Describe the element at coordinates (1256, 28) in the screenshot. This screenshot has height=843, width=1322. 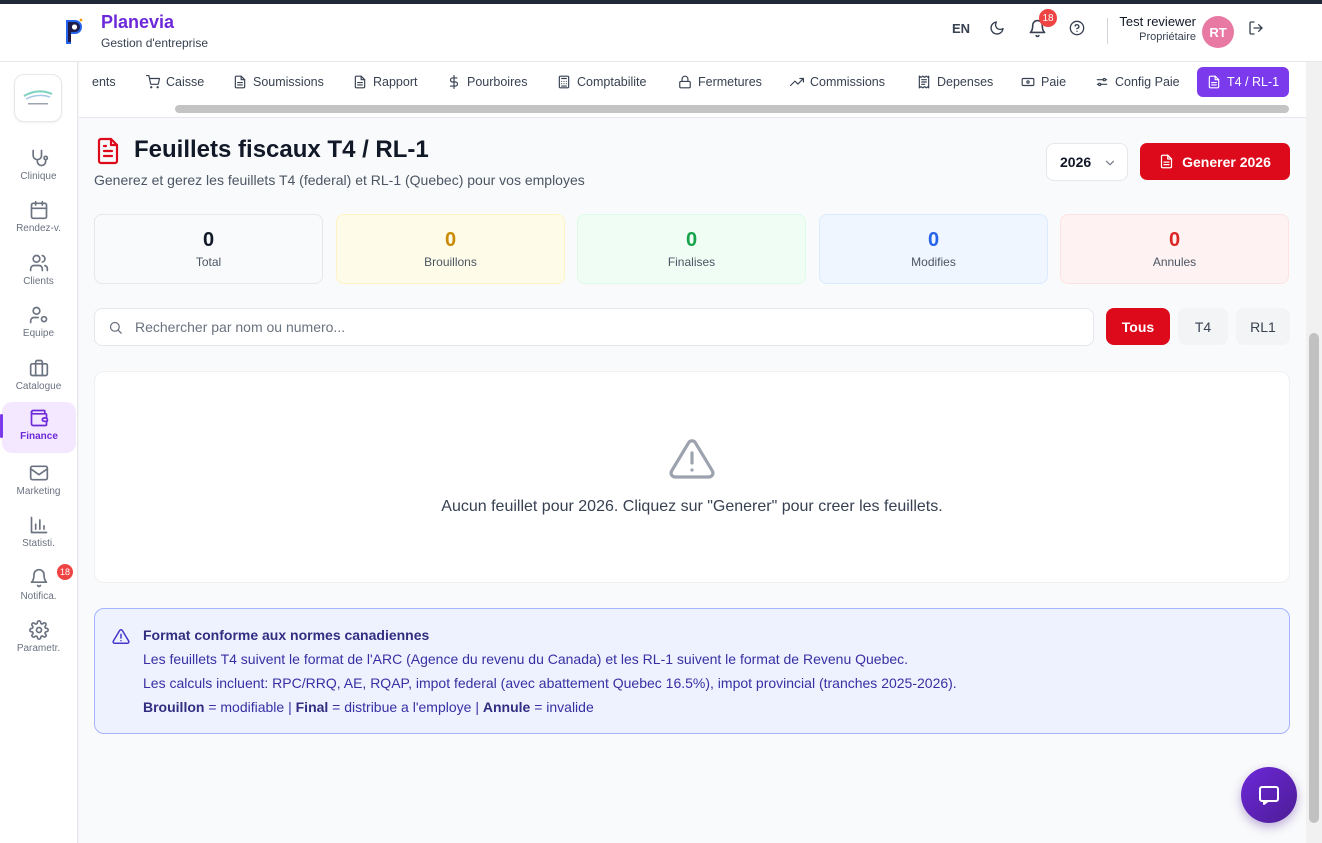
I see `logout-icon` at that location.